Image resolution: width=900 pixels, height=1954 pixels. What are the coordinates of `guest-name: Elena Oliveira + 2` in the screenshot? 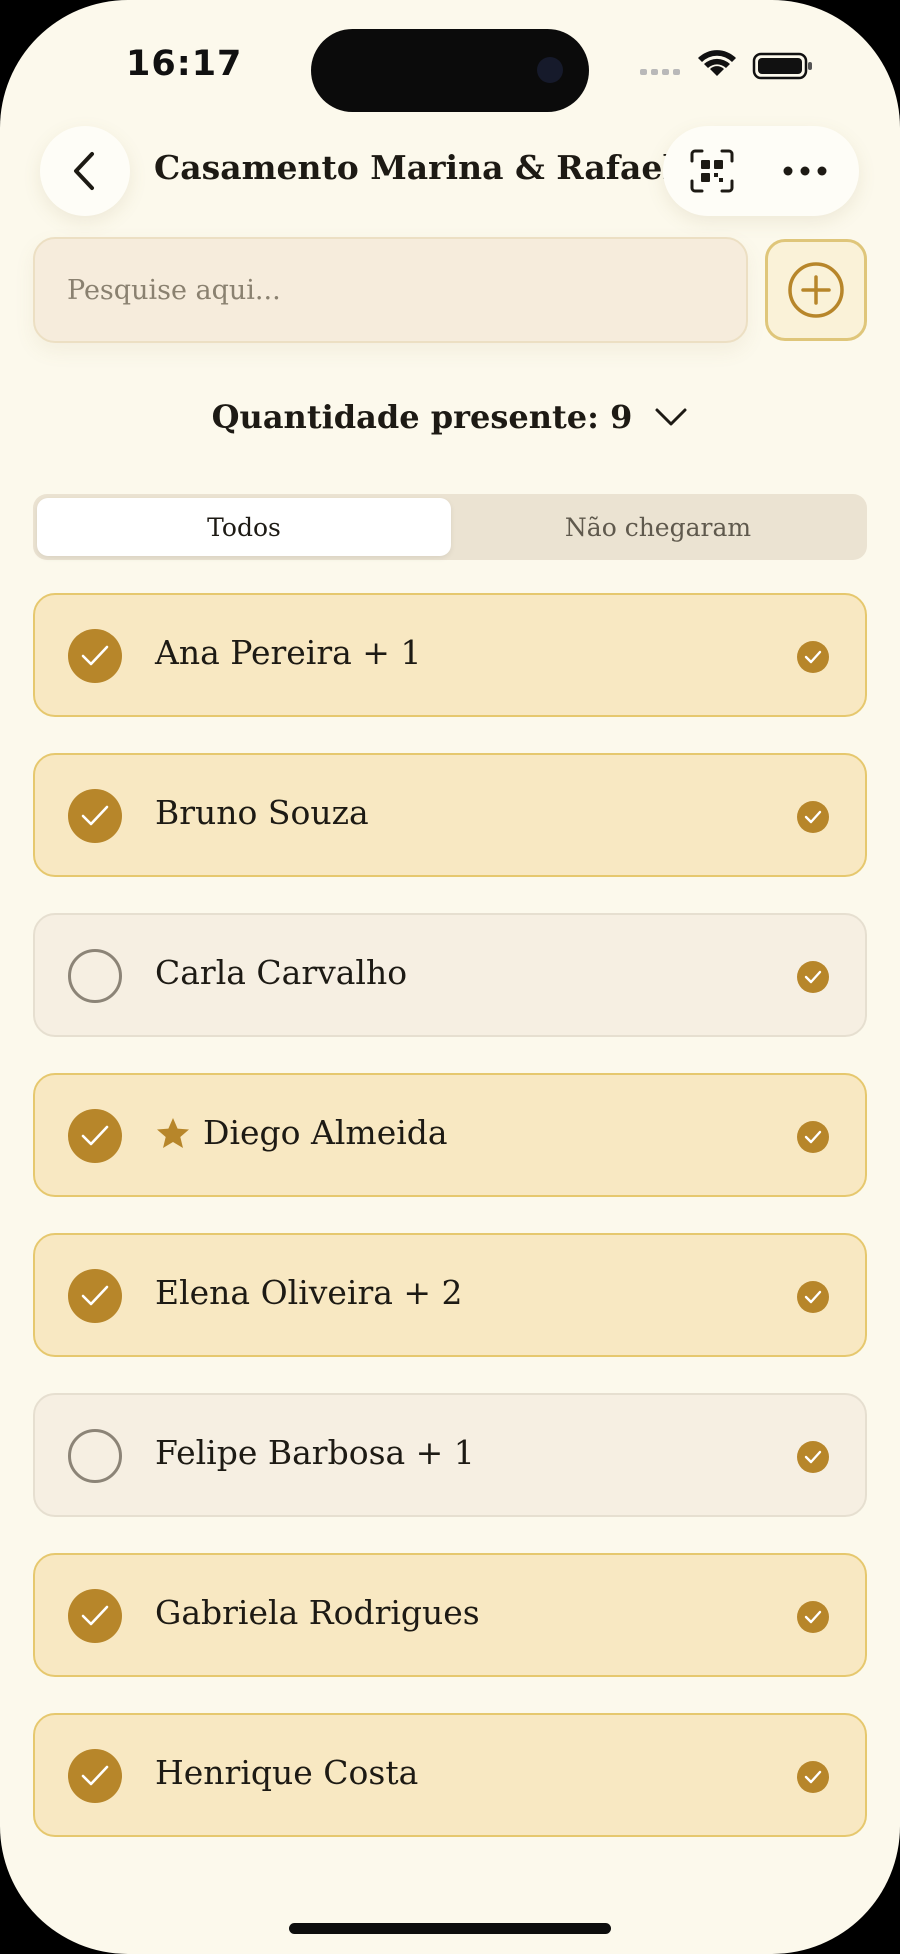 It's located at (309, 1292).